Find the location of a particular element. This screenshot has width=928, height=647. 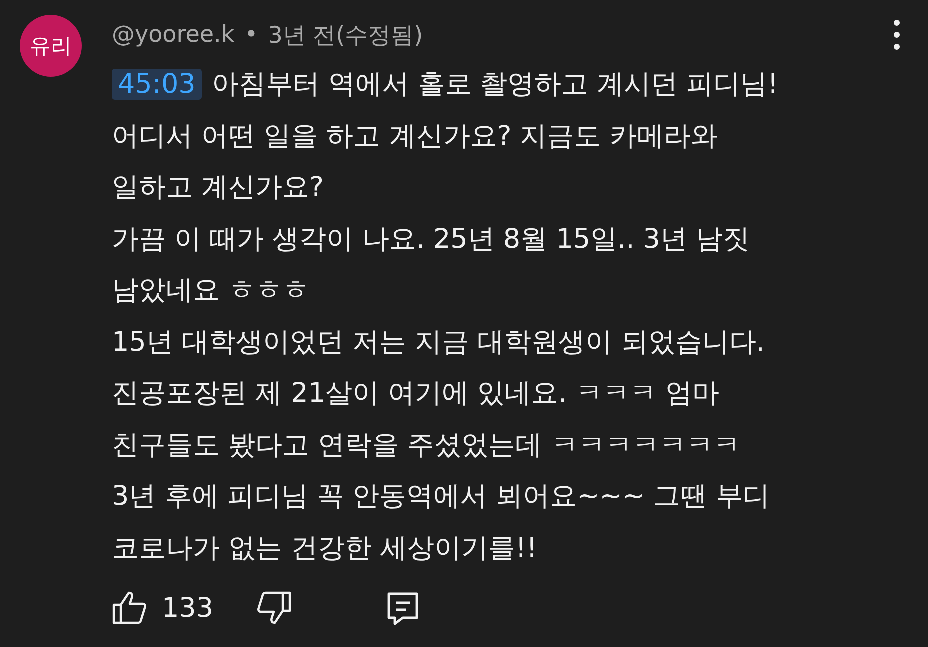

thumbs-up-icon is located at coordinates (130, 608).